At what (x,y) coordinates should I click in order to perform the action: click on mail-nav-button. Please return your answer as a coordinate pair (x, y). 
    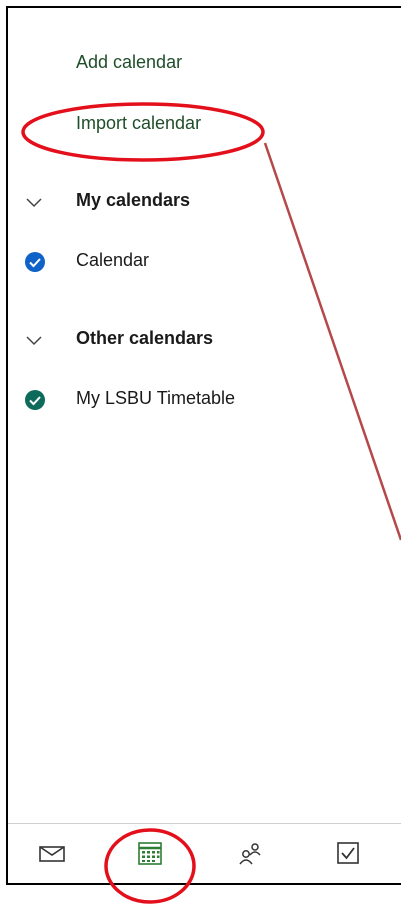
    Looking at the image, I should click on (52, 853).